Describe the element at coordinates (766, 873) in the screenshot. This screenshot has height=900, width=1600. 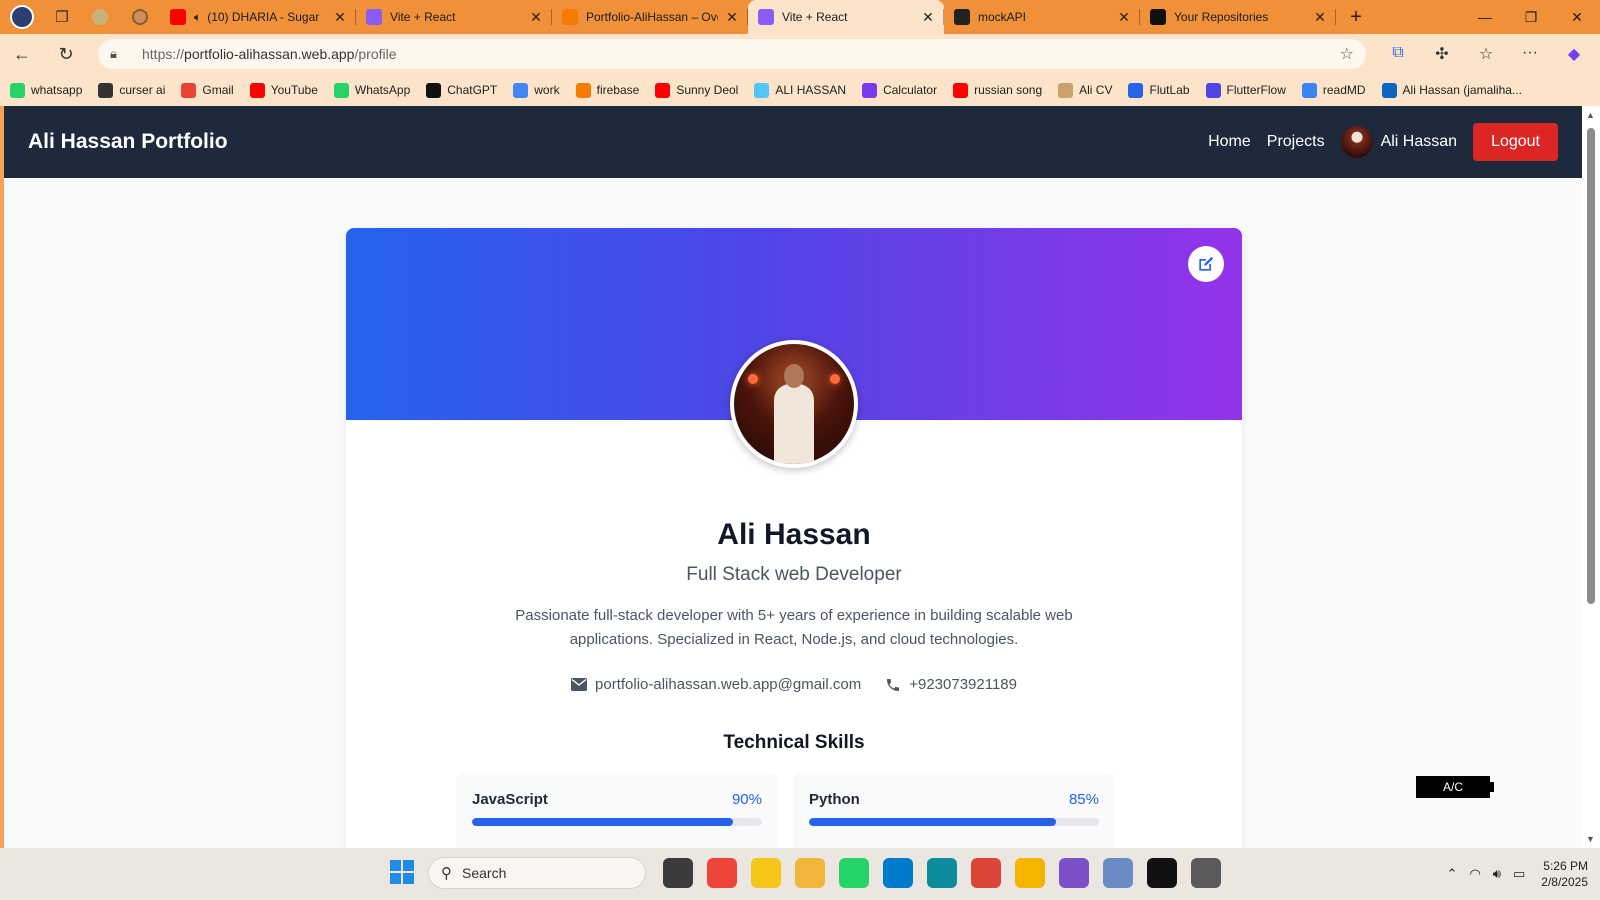
I see `app-icon` at that location.